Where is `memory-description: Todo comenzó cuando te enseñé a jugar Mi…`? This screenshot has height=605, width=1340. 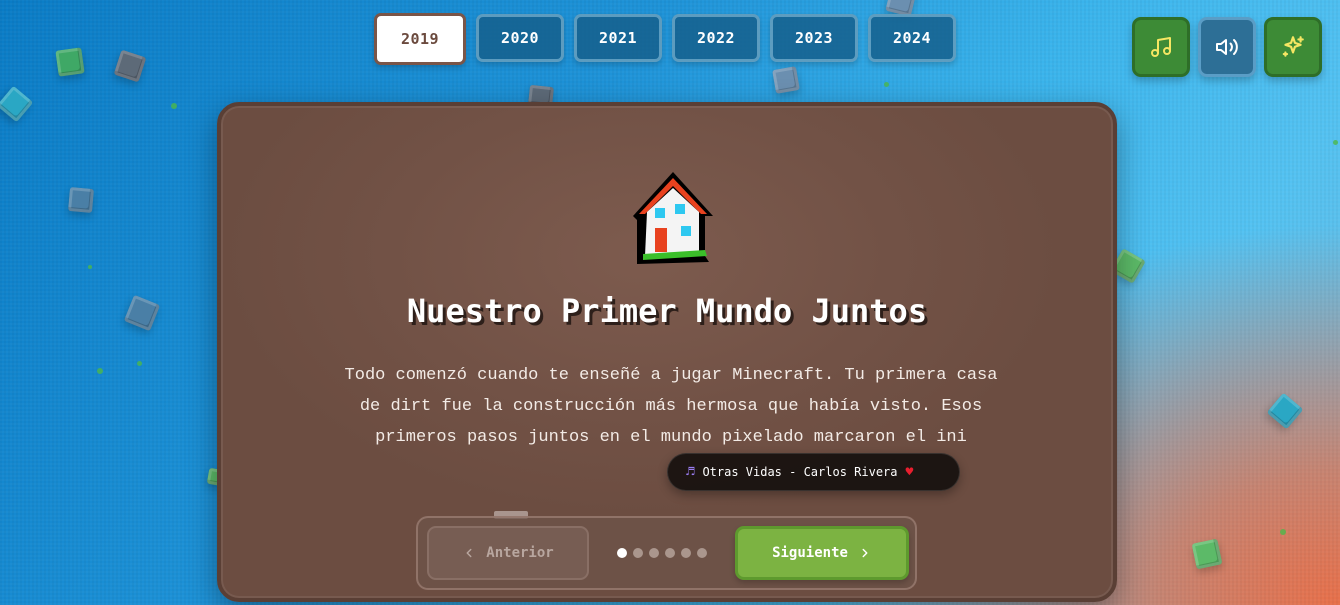
memory-description: Todo comenzó cuando te enseñé a jugar Mi… is located at coordinates (671, 406).